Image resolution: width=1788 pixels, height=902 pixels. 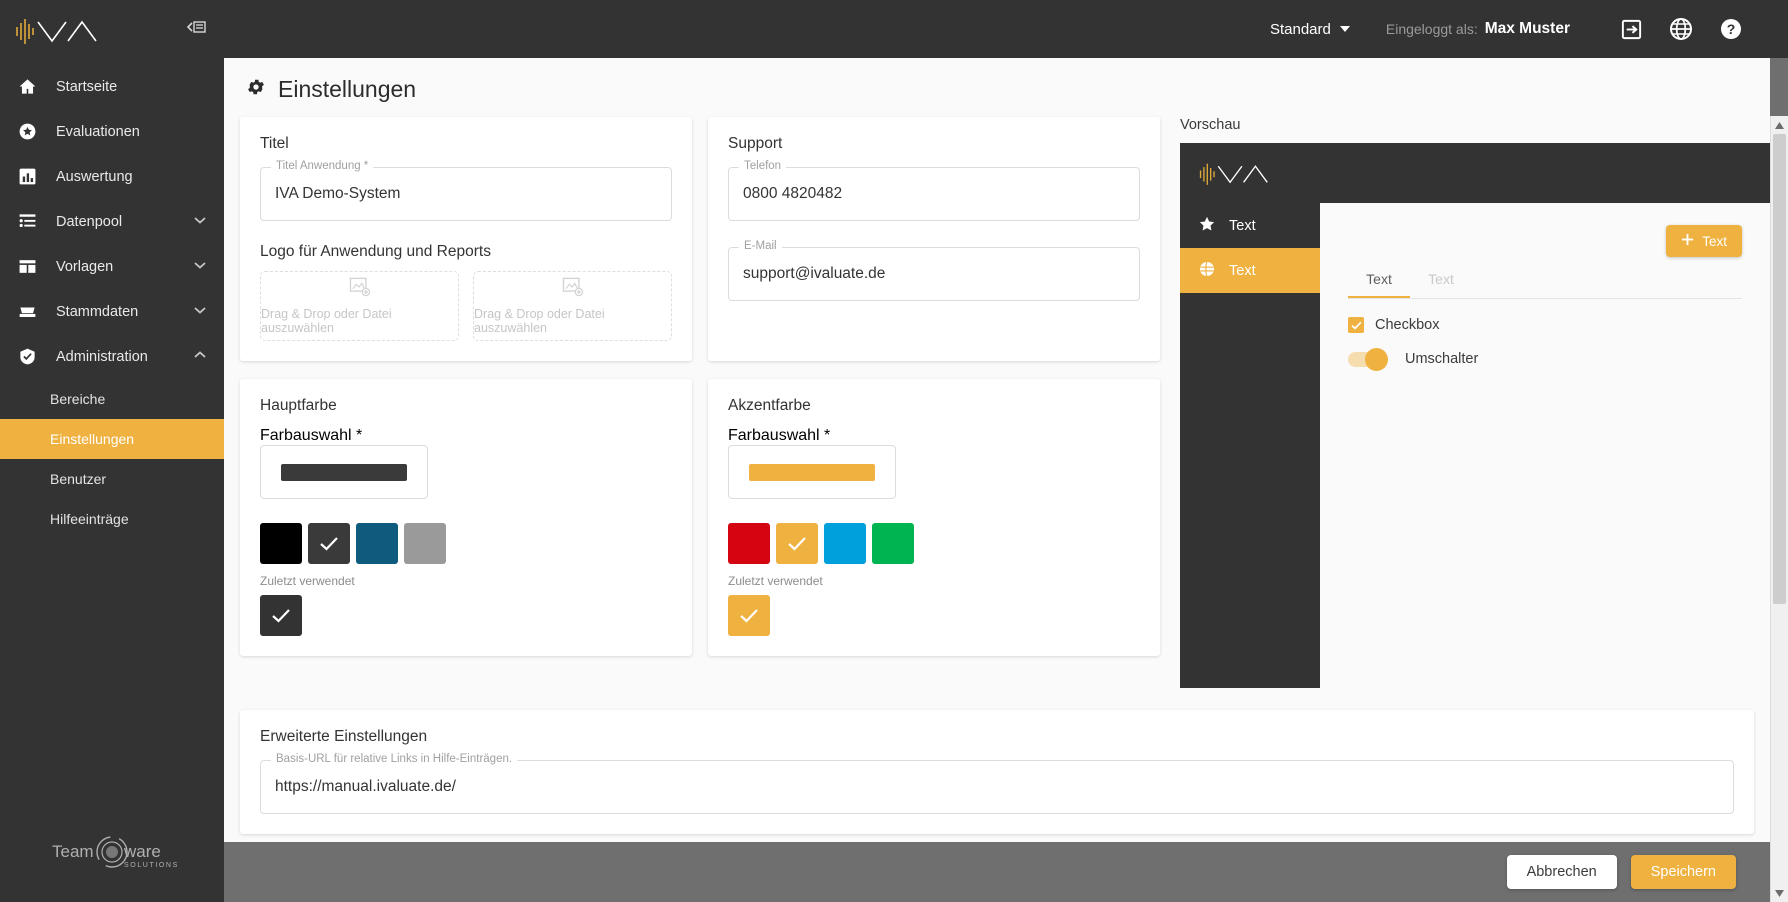 I want to click on logout-icon, so click(x=1631, y=29).